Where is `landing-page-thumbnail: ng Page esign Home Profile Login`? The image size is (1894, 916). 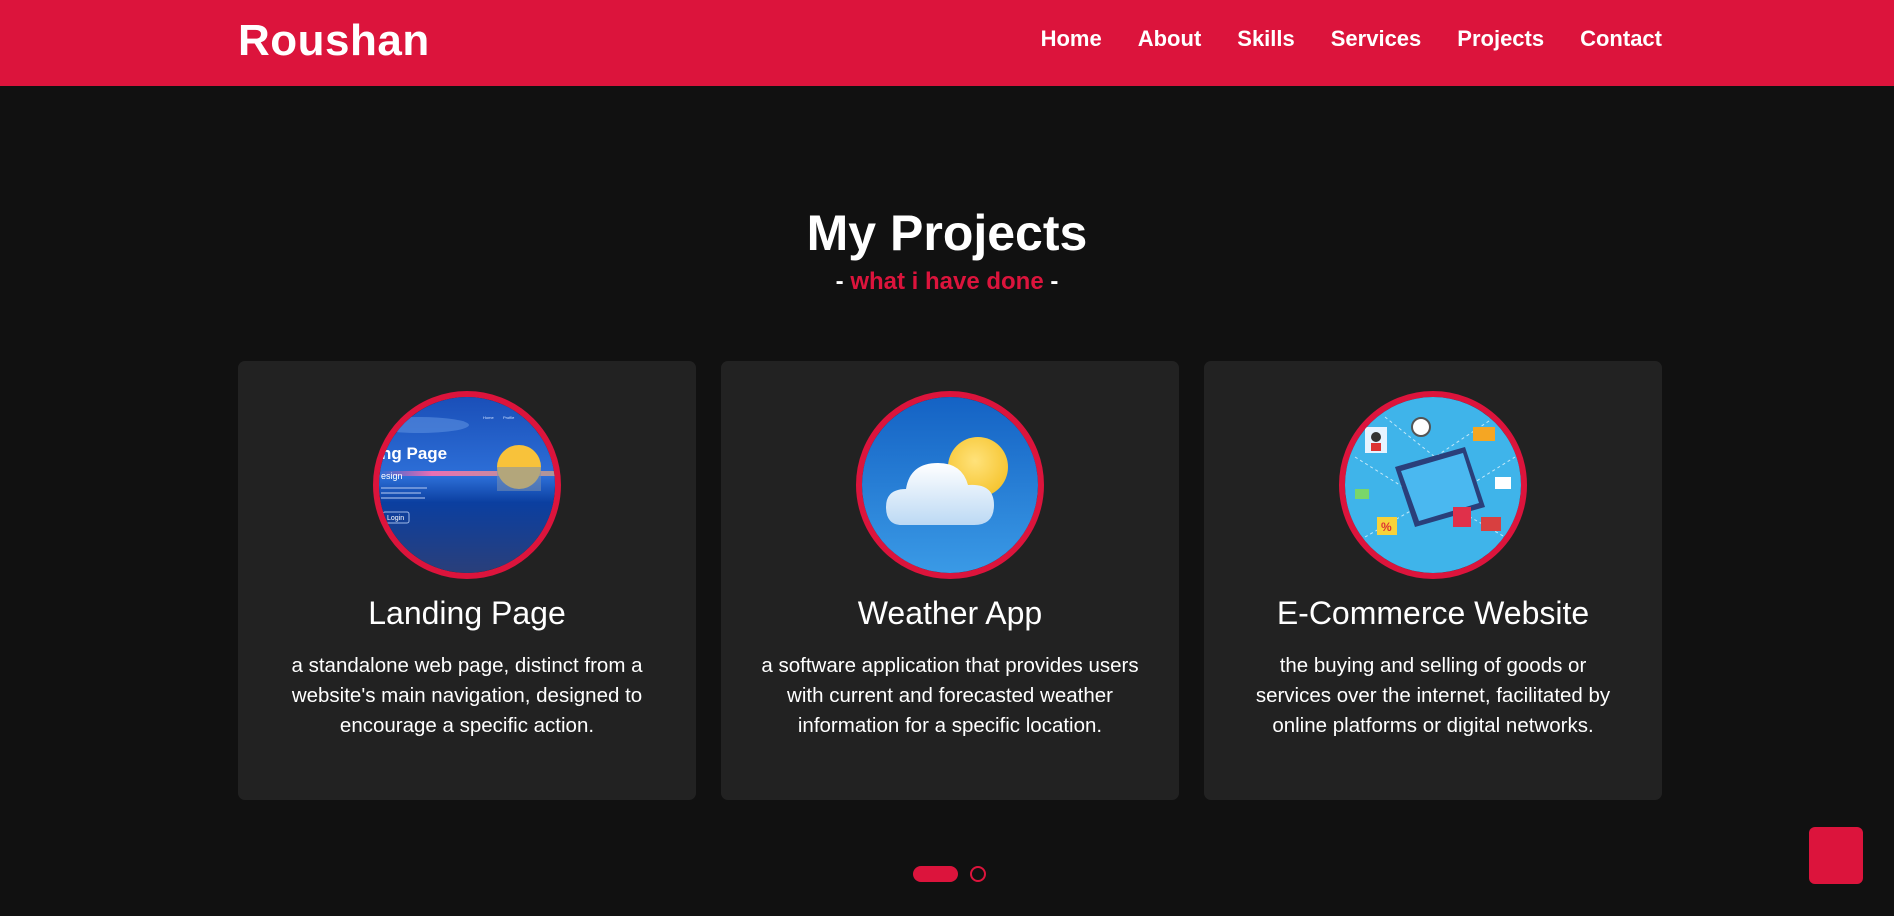
landing-page-thumbnail: ng Page esign Home Profile Login is located at coordinates (467, 485).